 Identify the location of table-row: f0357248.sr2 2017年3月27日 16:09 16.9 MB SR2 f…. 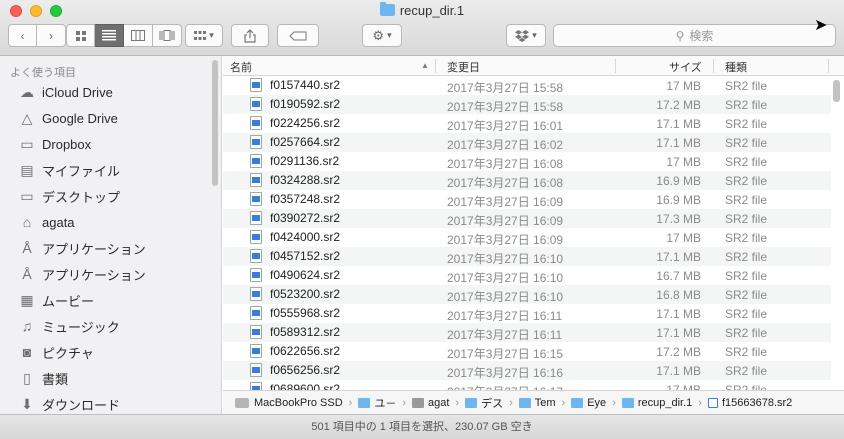
(527, 199).